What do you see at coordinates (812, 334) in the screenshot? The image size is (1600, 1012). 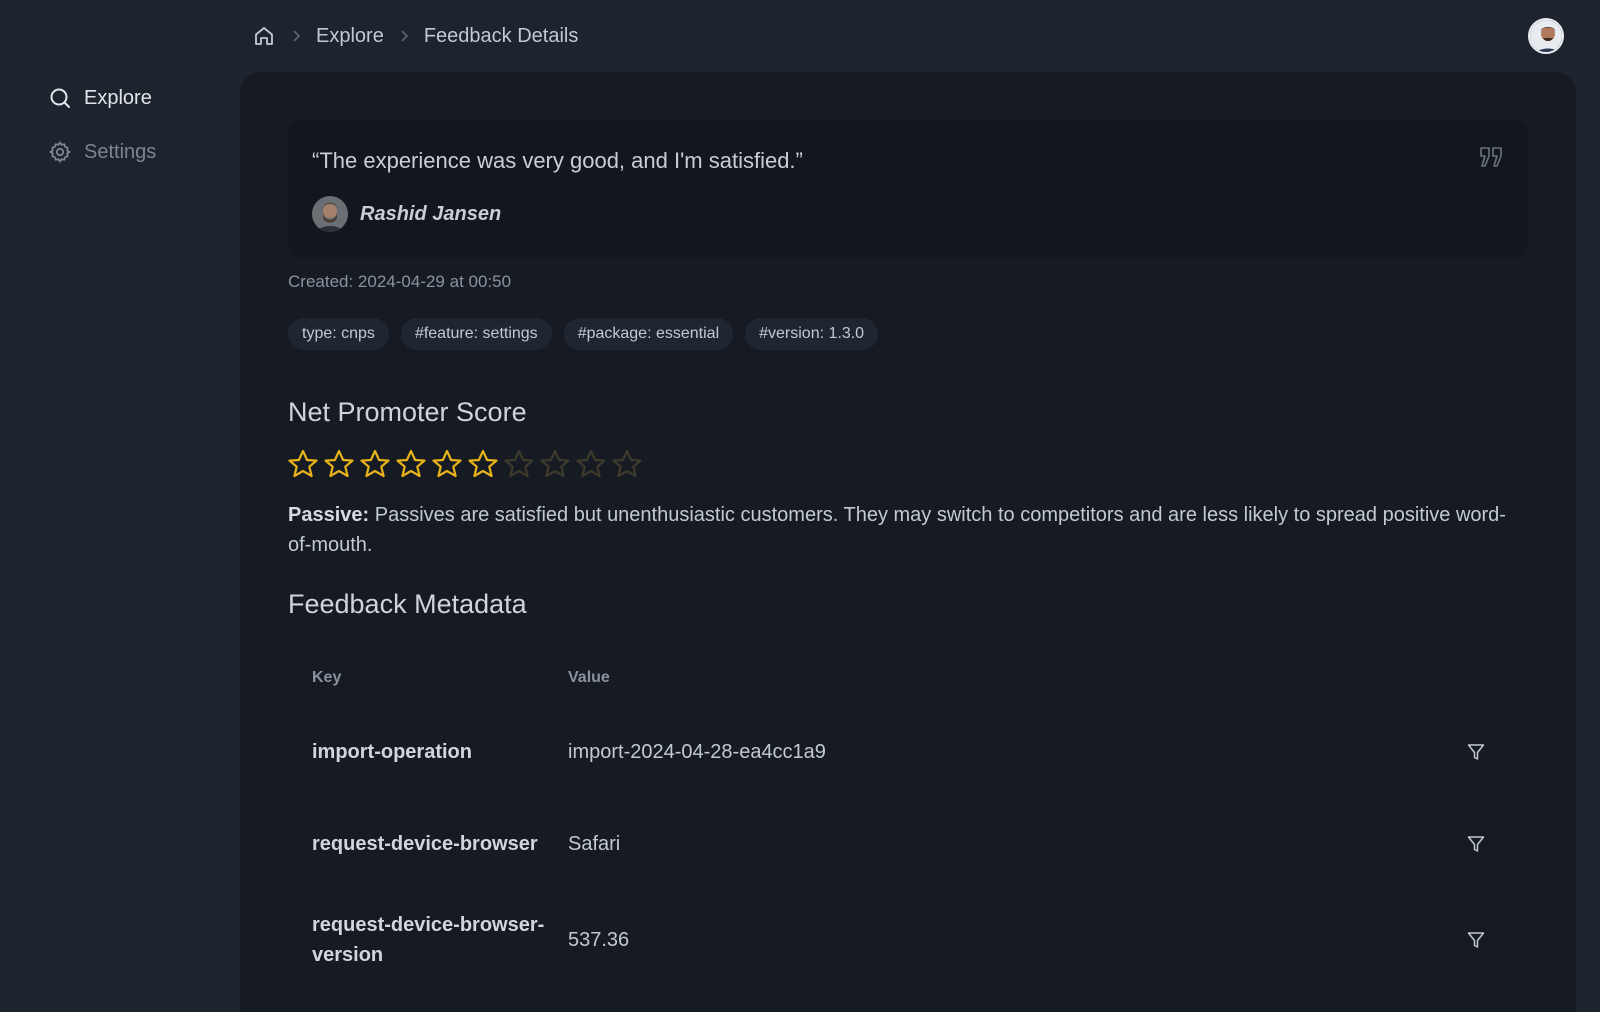 I see `tag-version: #version: 1.3.0` at bounding box center [812, 334].